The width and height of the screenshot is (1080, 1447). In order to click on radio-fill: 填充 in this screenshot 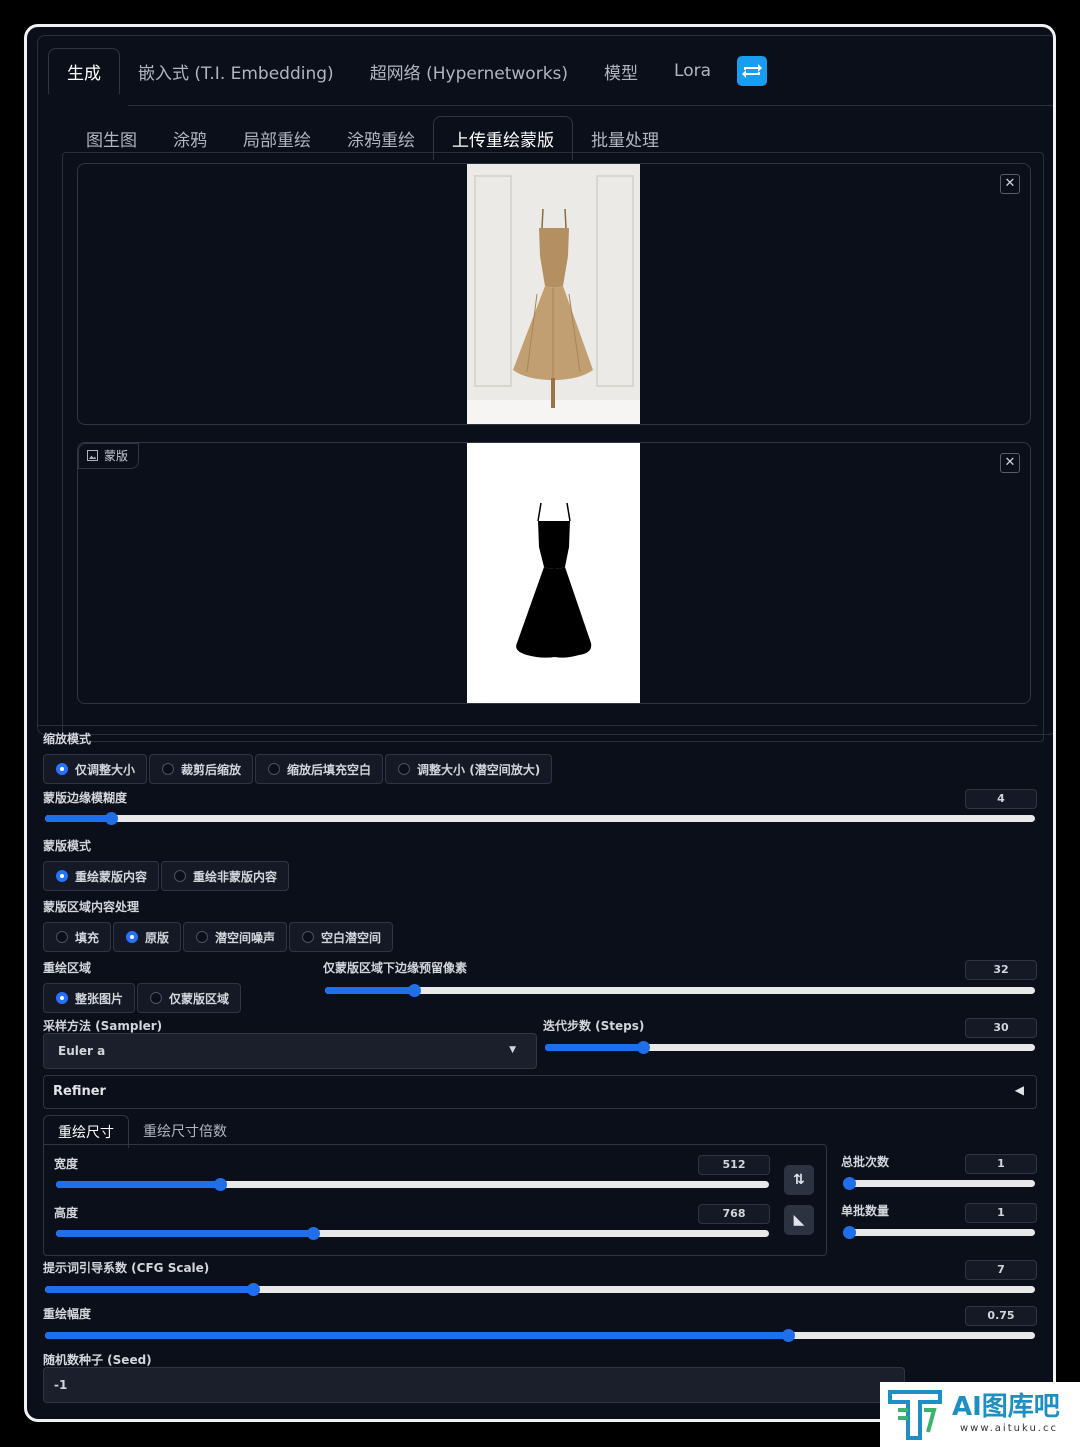, I will do `click(77, 937)`.